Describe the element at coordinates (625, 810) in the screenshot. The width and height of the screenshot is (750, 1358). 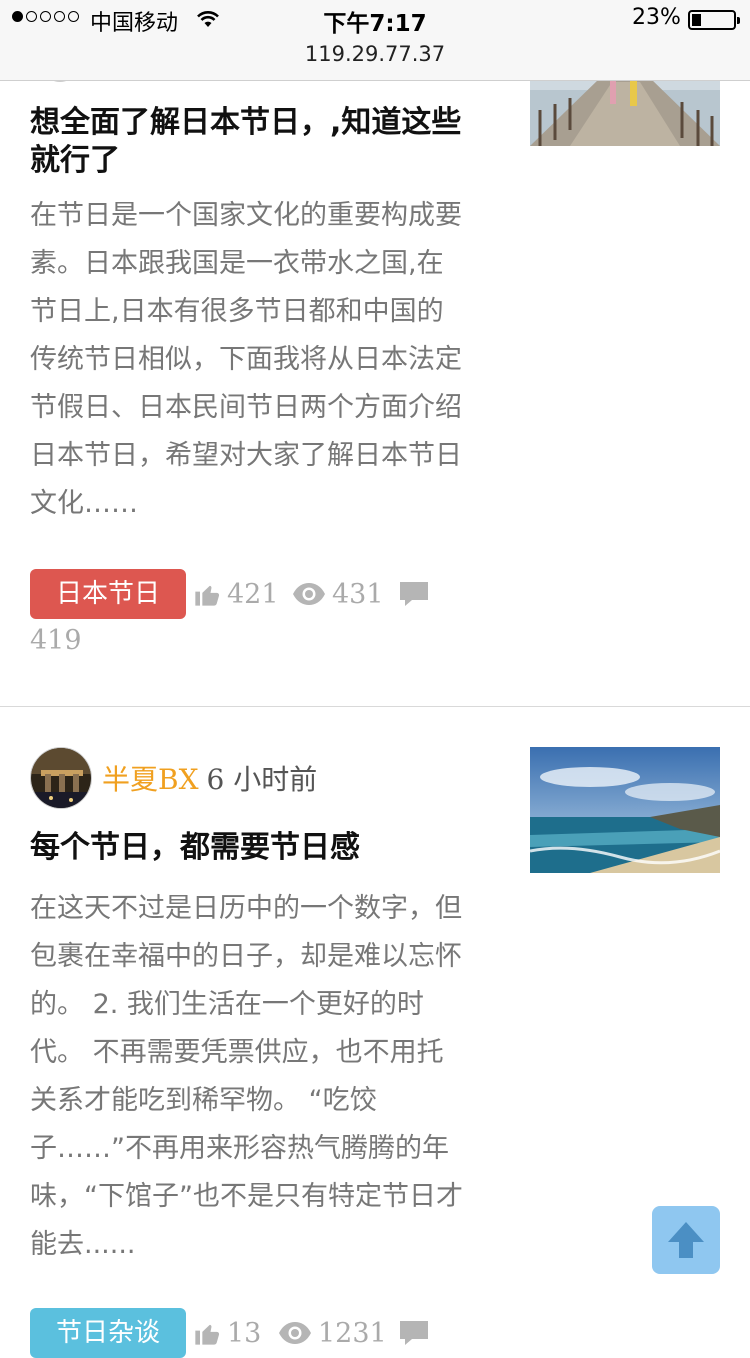
I see `article-thumbnail` at that location.